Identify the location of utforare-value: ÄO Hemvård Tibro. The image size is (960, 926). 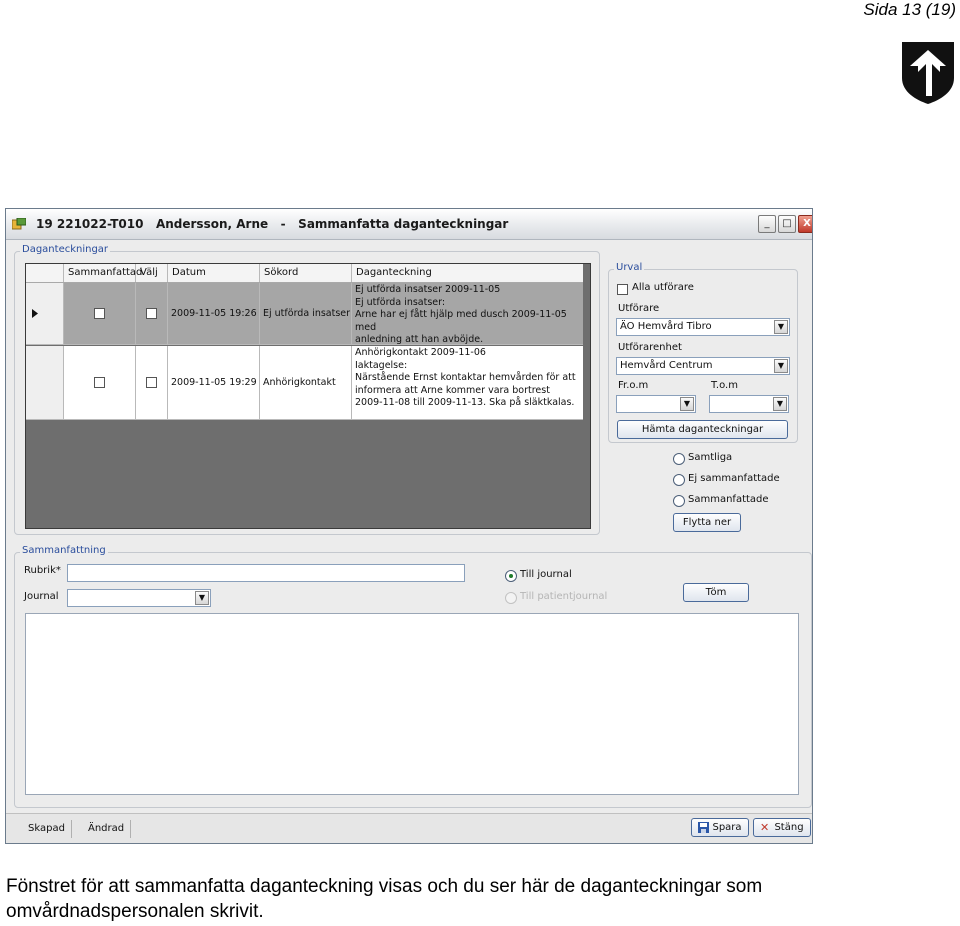
(666, 326).